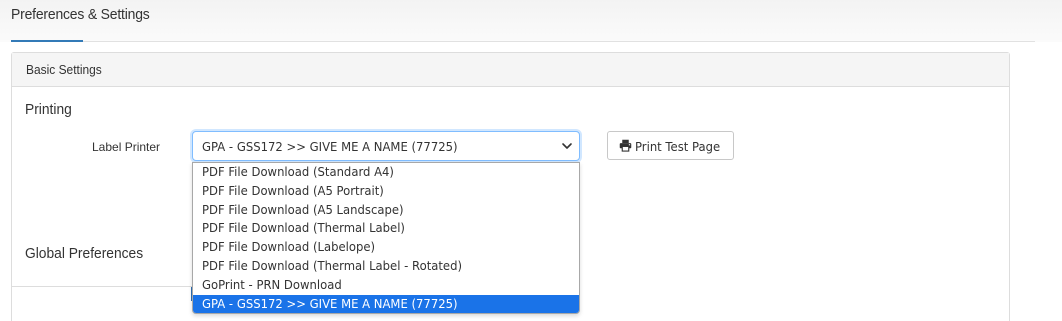  I want to click on printer-option: PDF File Download (Thermal Label), so click(386, 228).